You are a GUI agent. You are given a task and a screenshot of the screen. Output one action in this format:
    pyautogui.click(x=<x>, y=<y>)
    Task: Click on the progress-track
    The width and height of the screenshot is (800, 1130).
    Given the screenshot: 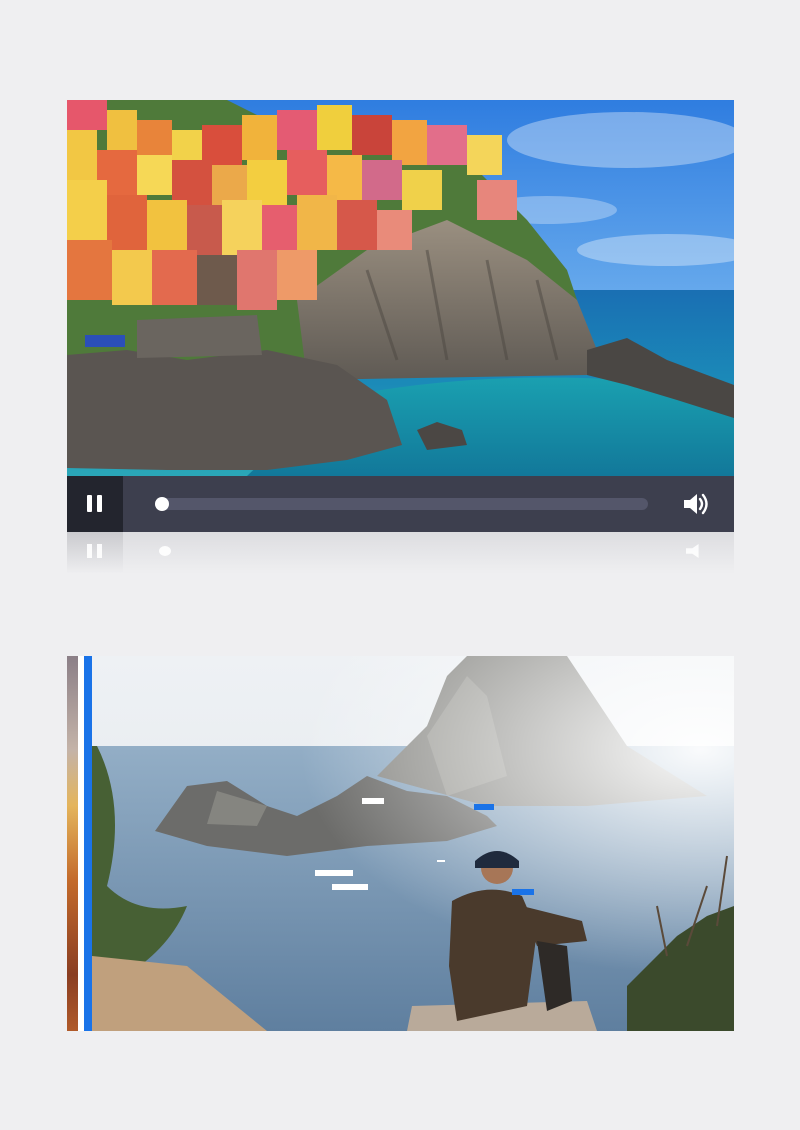 What is the action you would take?
    pyautogui.click(x=401, y=504)
    